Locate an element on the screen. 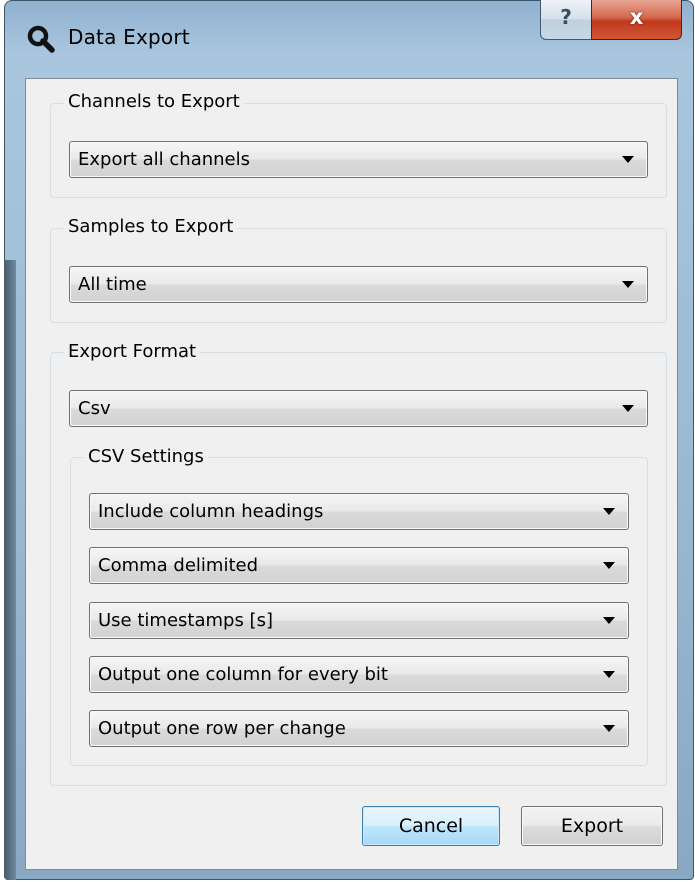  close-button: x is located at coordinates (636, 20).